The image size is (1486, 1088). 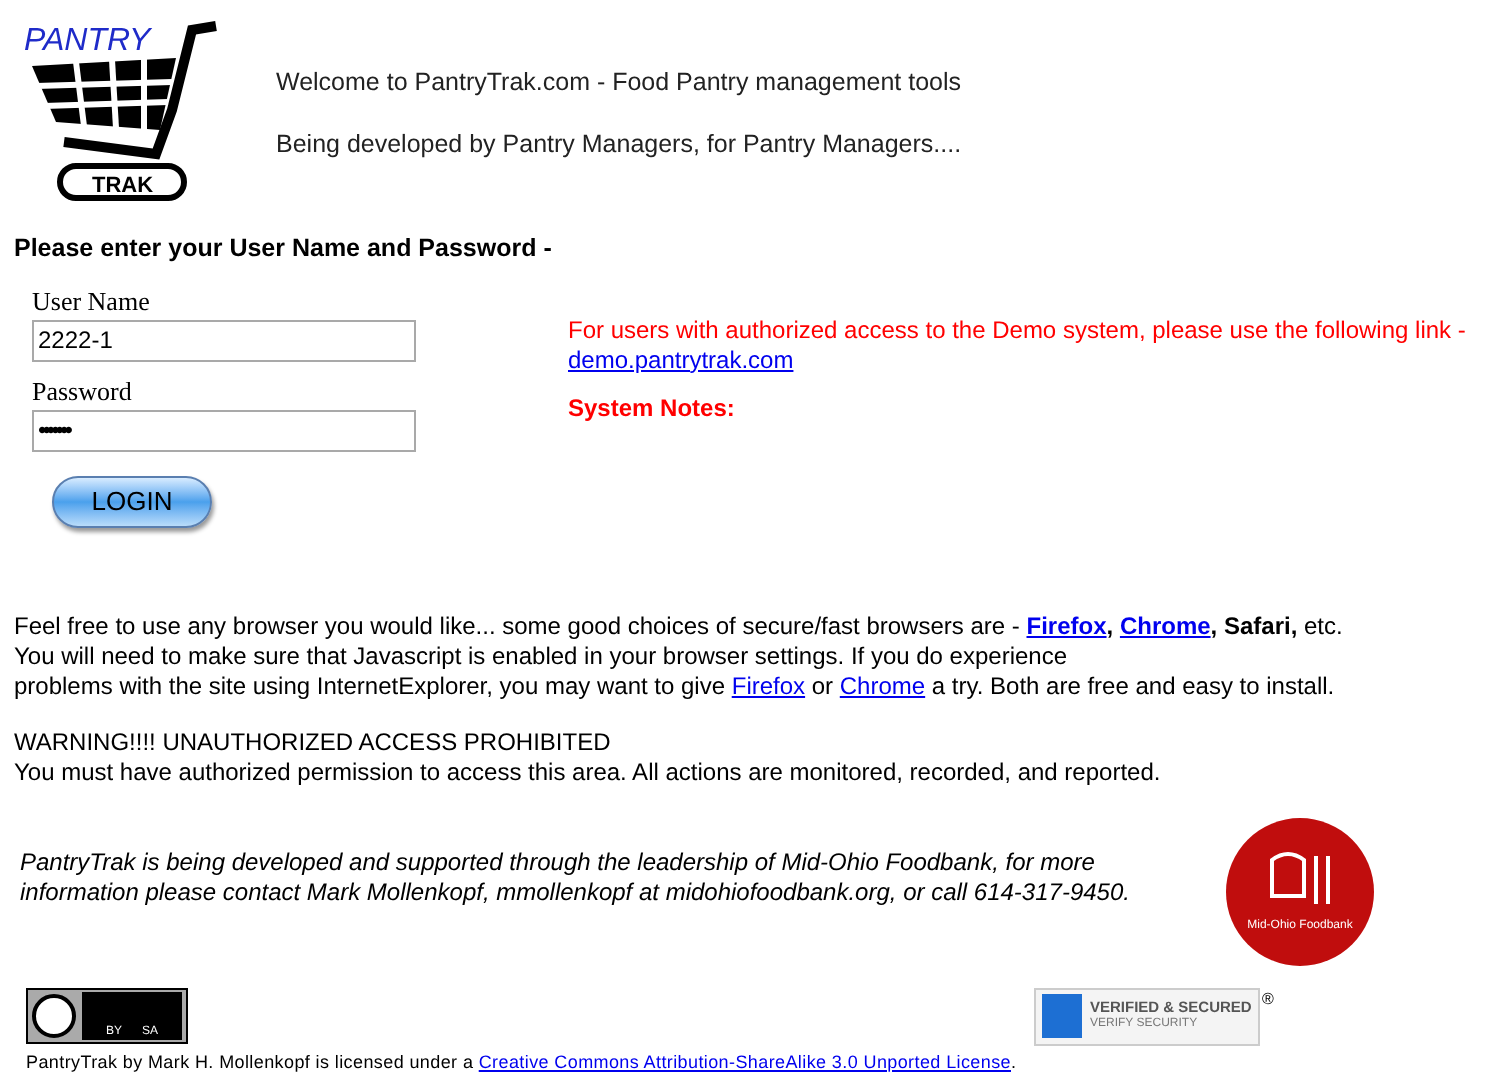 I want to click on field-label: User Name, so click(x=92, y=301).